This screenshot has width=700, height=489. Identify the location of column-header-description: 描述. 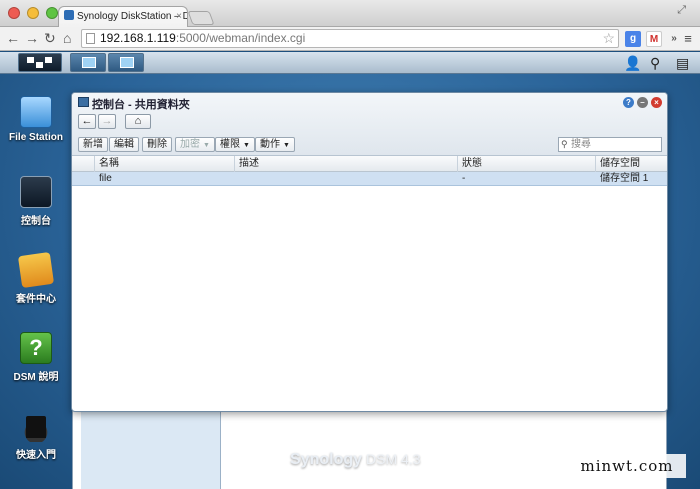
(345, 164).